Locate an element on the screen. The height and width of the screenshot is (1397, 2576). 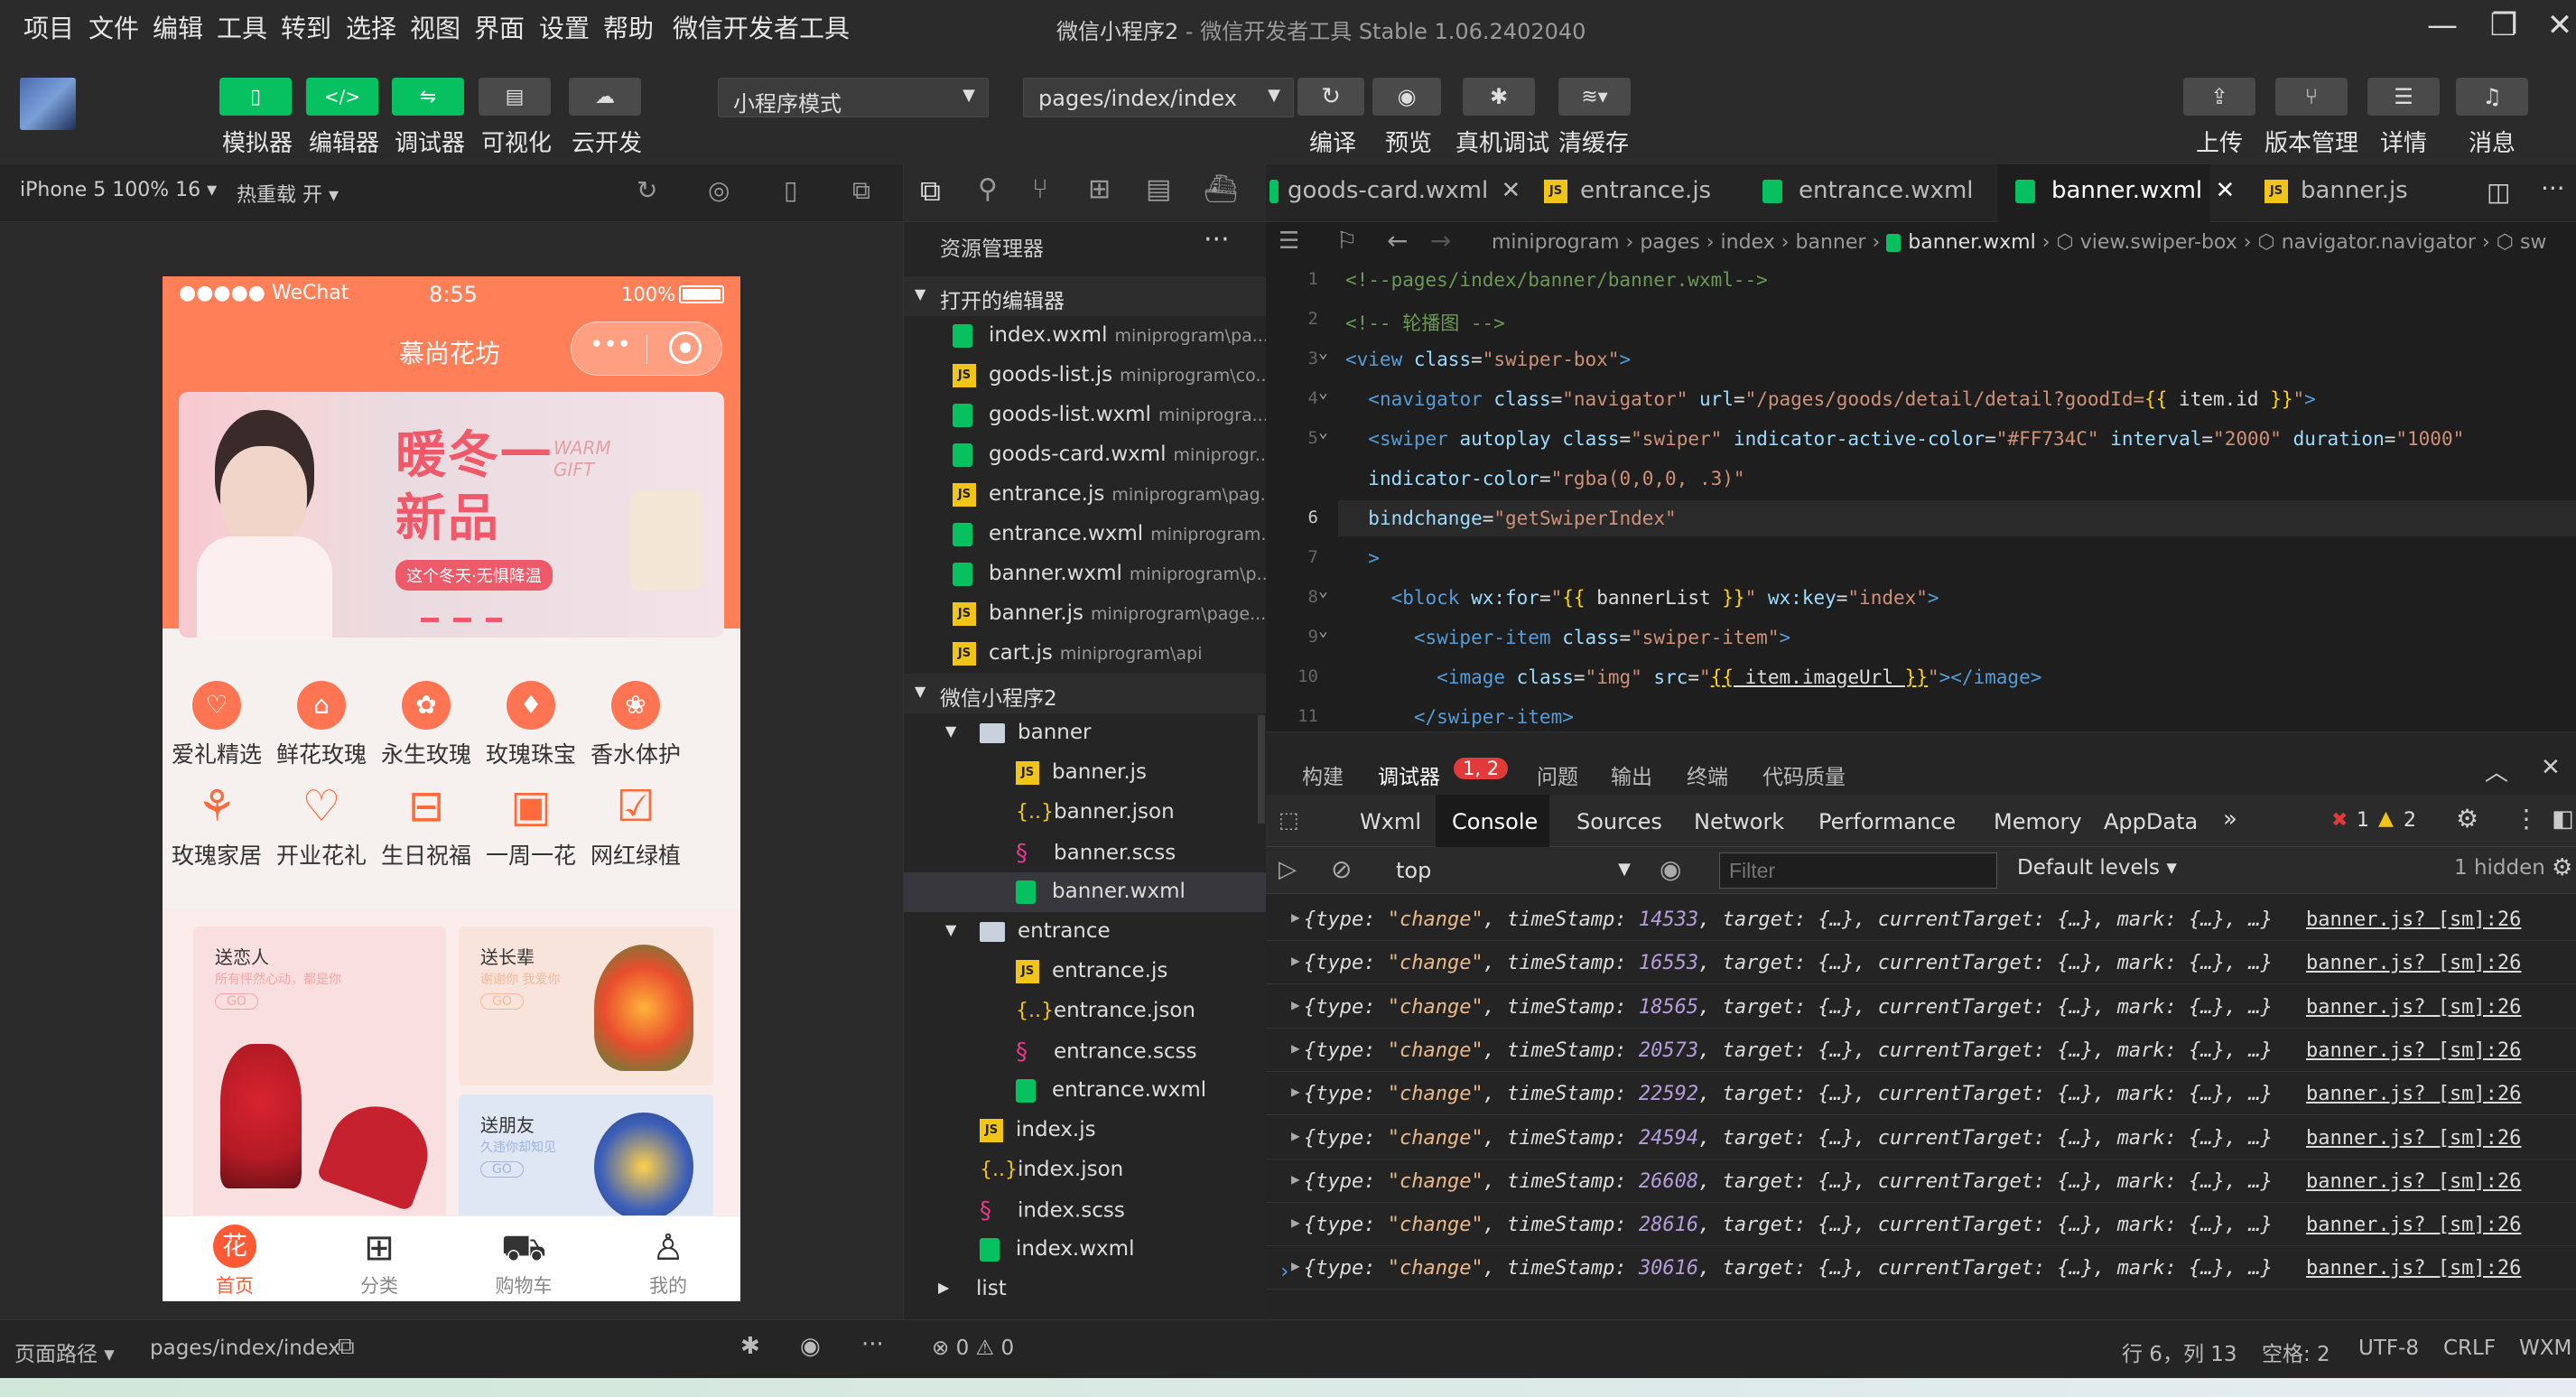
tab-entrance-wxml: entrance.wxml is located at coordinates (1868, 193).